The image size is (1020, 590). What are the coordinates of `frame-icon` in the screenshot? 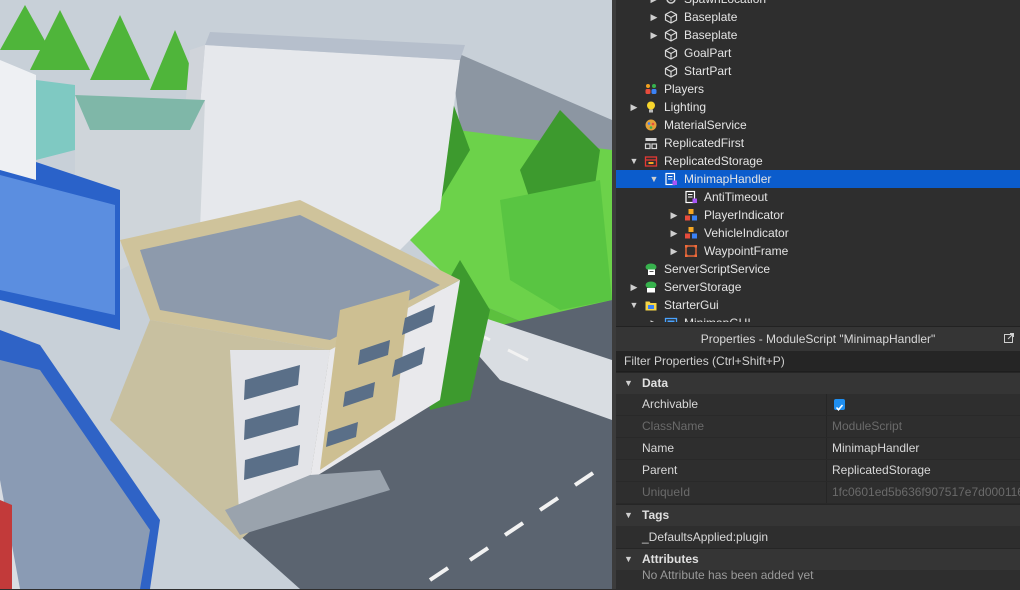 It's located at (691, 251).